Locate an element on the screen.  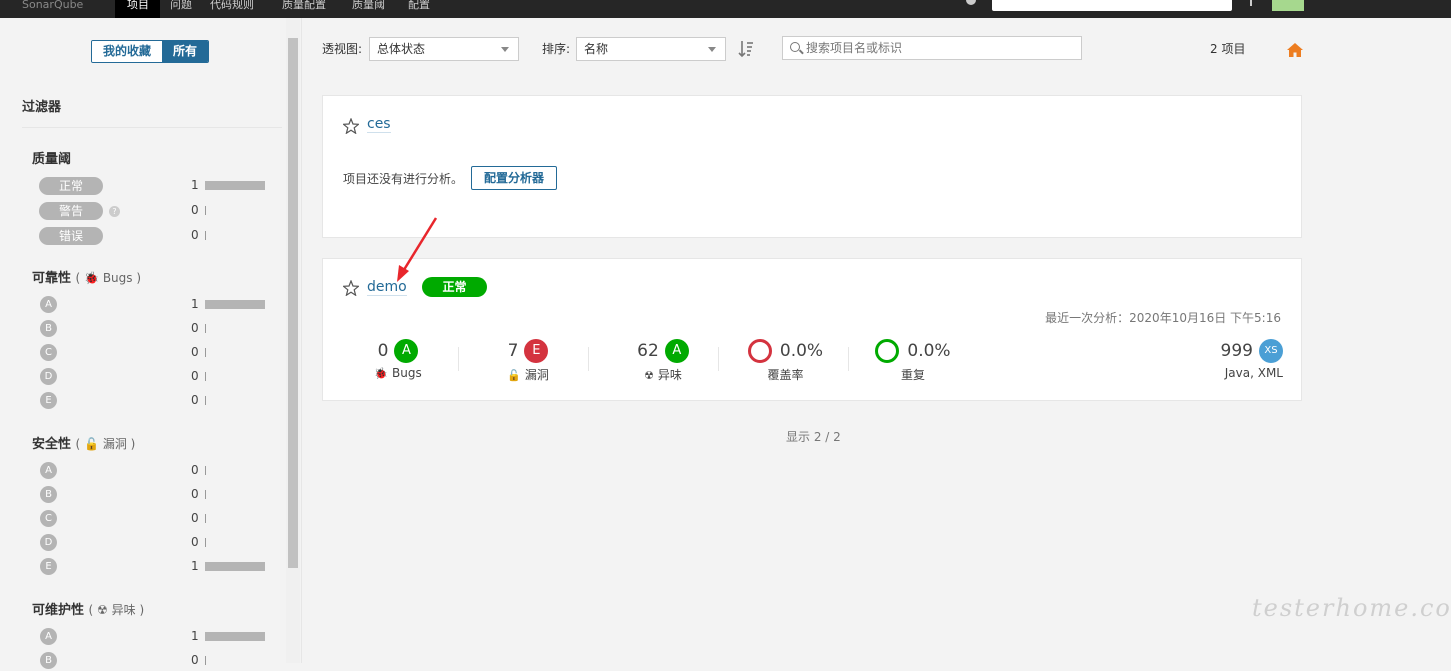
rating-circle: B is located at coordinates (48, 494).